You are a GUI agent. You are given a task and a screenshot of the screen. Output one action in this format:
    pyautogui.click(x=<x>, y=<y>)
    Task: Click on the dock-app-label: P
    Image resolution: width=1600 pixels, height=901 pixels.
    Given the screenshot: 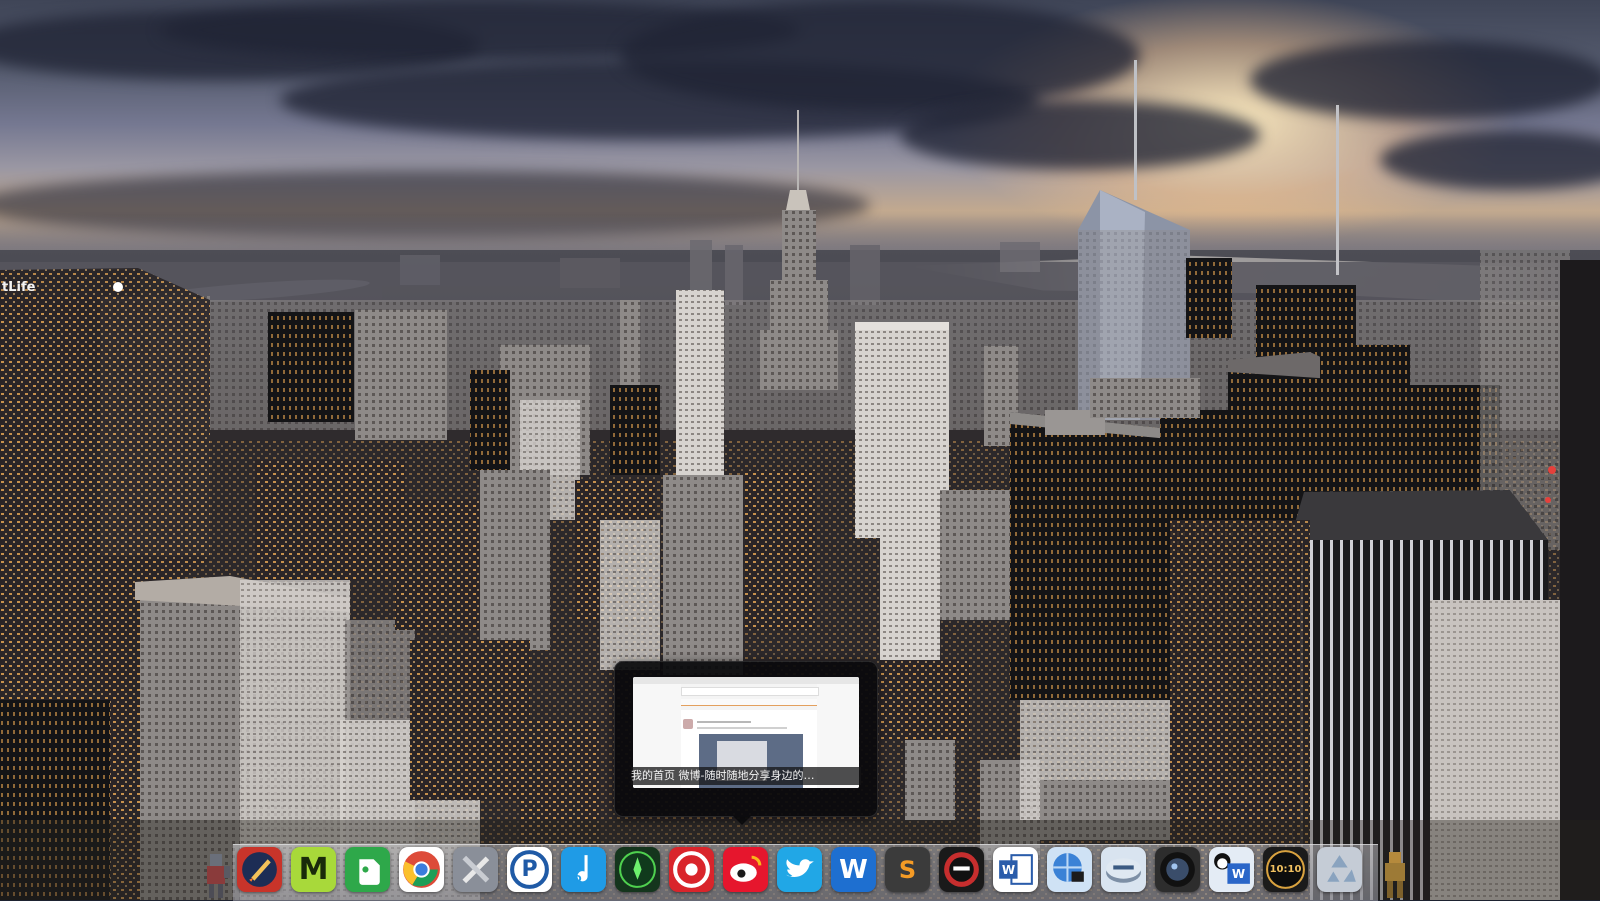 What is the action you would take?
    pyautogui.click(x=529, y=869)
    